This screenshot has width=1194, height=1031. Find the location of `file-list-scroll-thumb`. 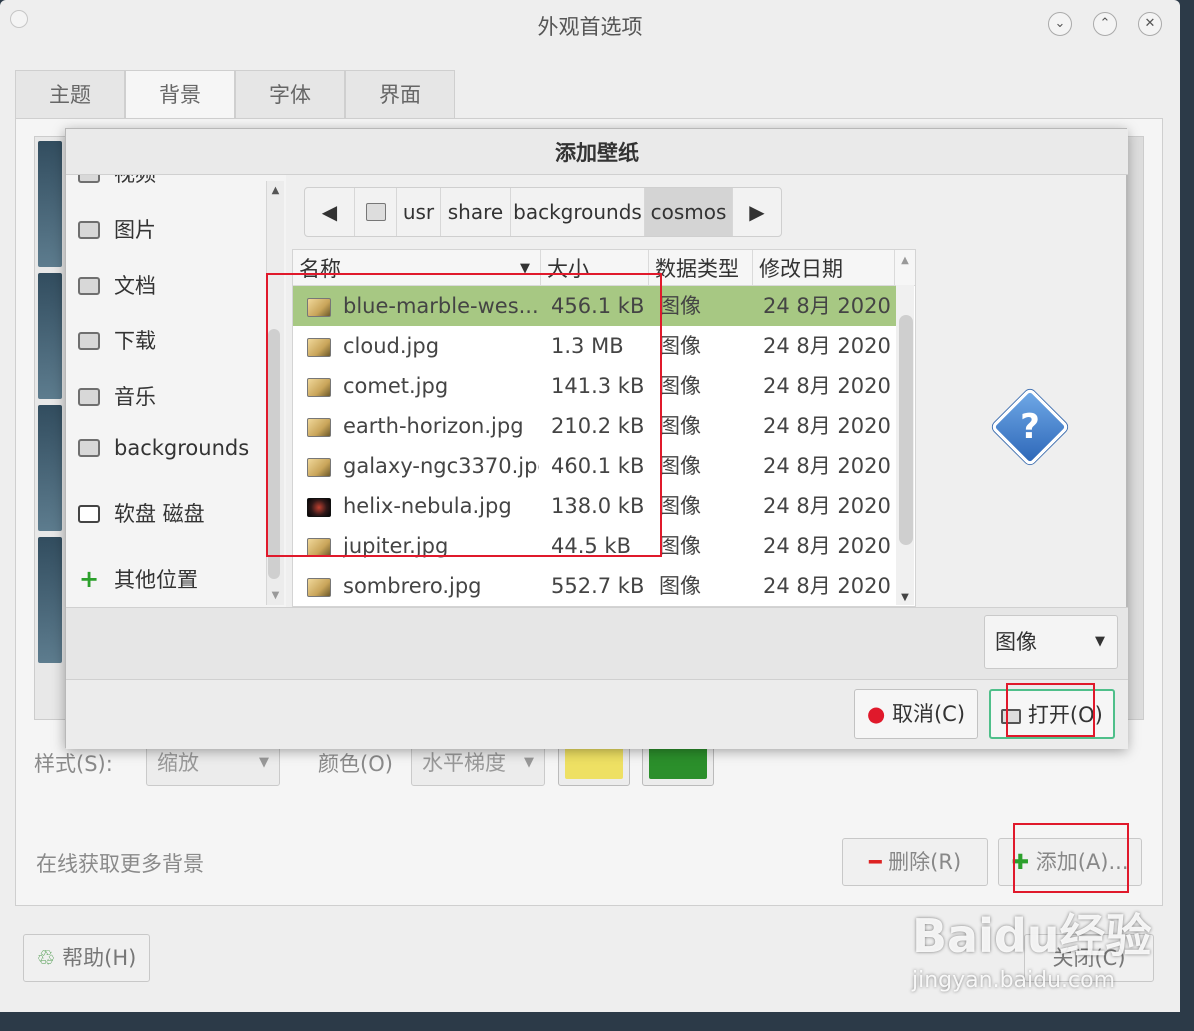

file-list-scroll-thumb is located at coordinates (906, 430).